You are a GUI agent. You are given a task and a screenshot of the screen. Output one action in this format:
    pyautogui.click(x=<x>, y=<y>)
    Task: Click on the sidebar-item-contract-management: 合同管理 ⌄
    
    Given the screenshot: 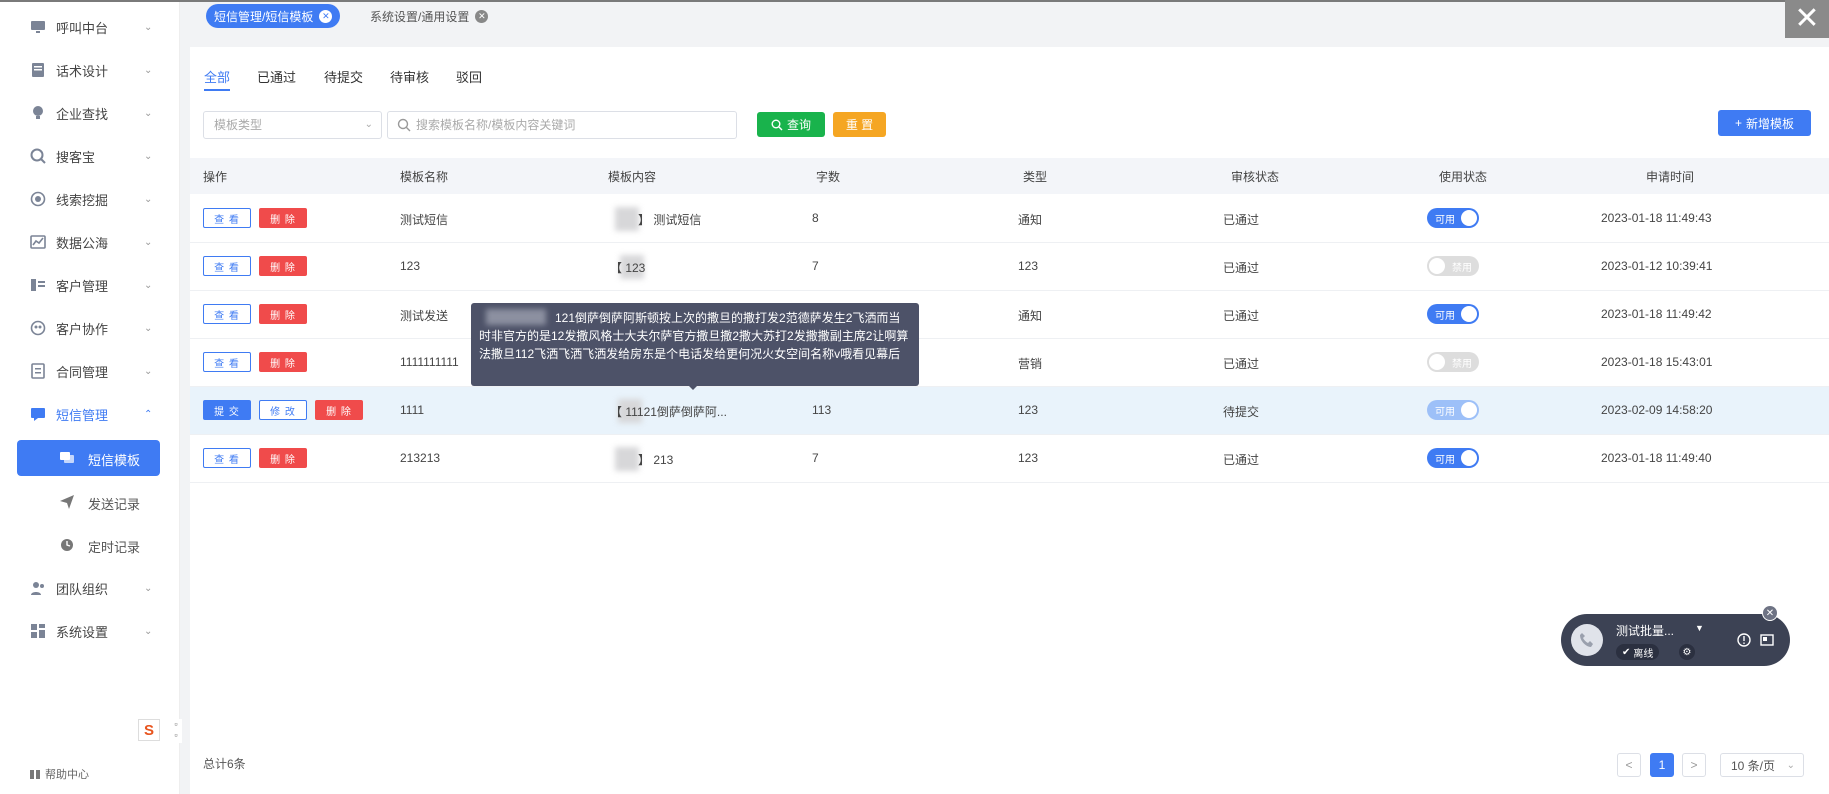 What is the action you would take?
    pyautogui.click(x=90, y=371)
    